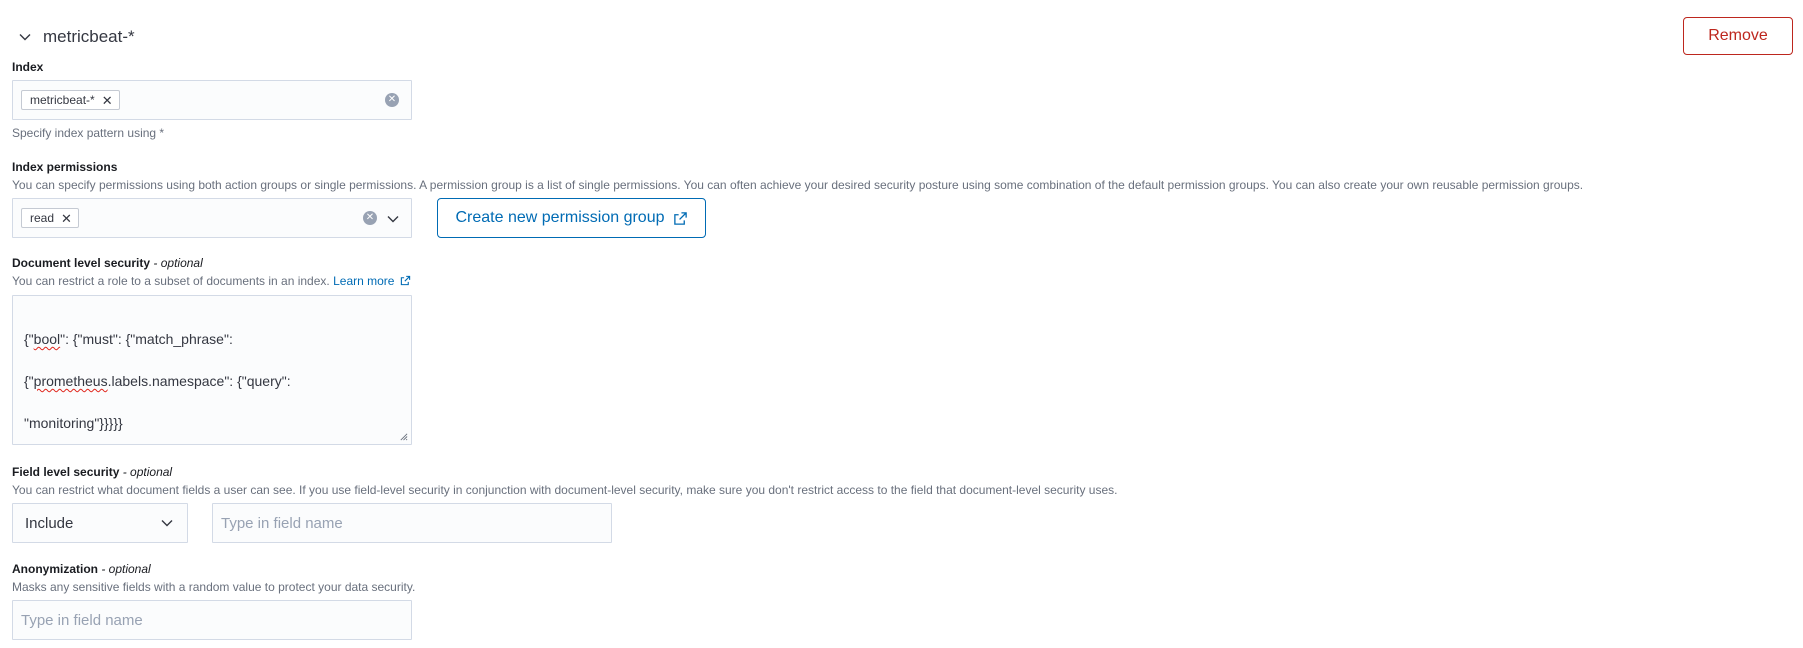  Describe the element at coordinates (47, 339) in the screenshot. I see `query-text-misspelled: bool` at that location.